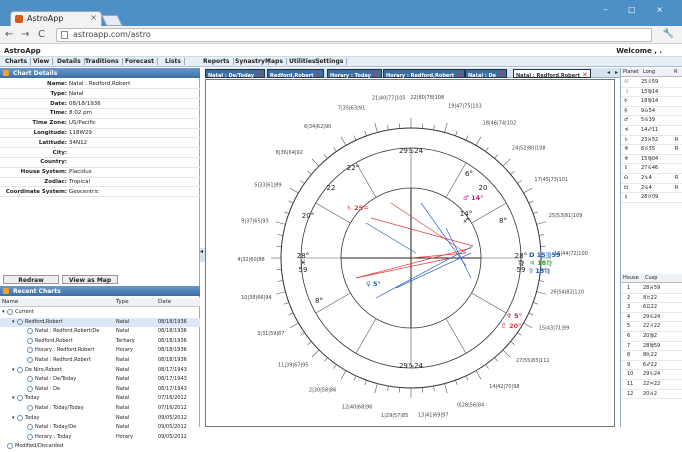 This screenshot has height=452, width=682. What do you see at coordinates (100, 371) in the screenshot?
I see `list-item: ▾De Niro,RobertNatal08/17/1943` at bounding box center [100, 371].